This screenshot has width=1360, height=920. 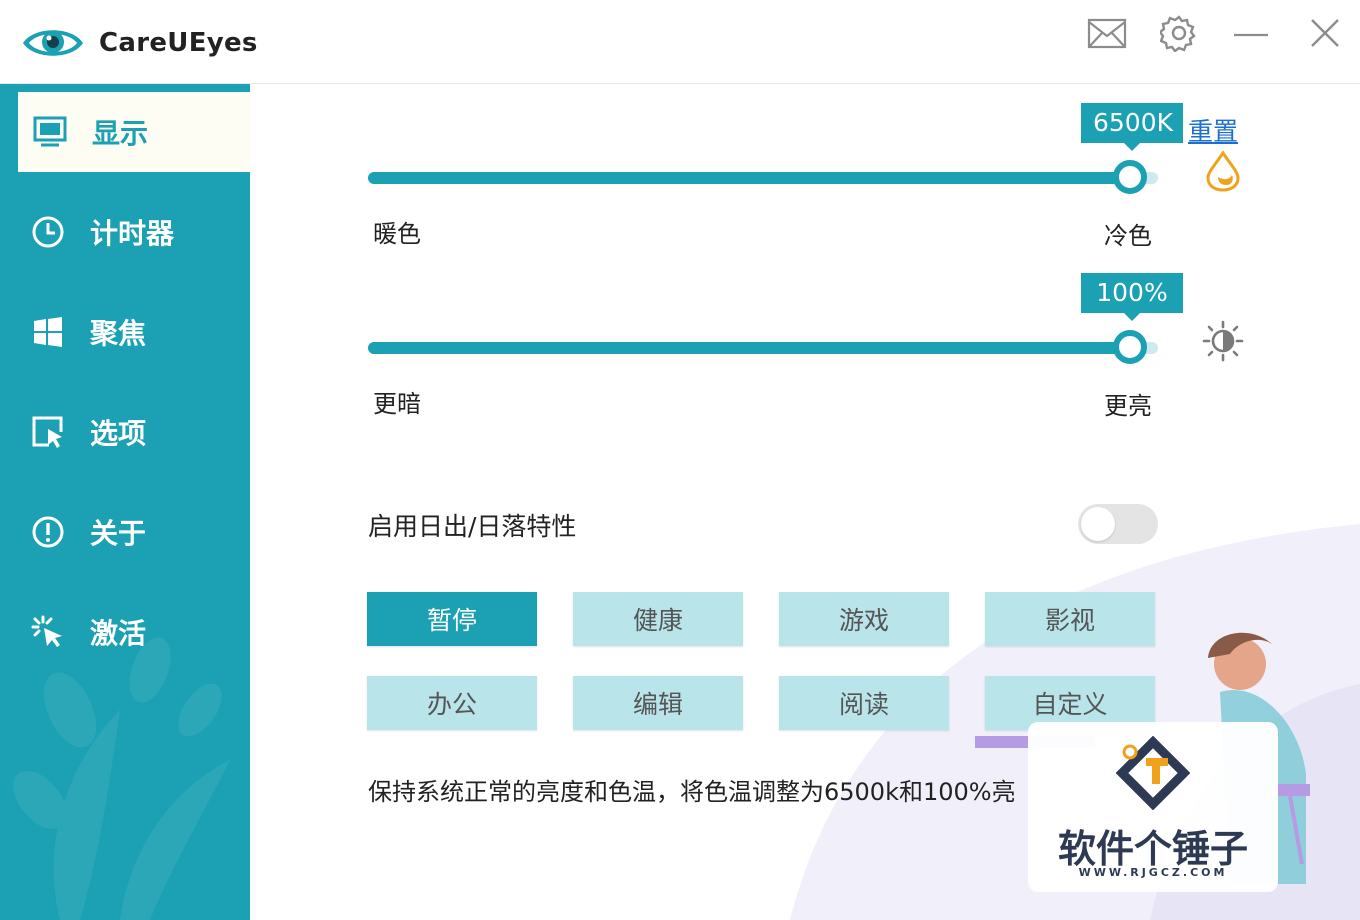 What do you see at coordinates (1128, 406) in the screenshot?
I see `brighter-label: 更亮` at bounding box center [1128, 406].